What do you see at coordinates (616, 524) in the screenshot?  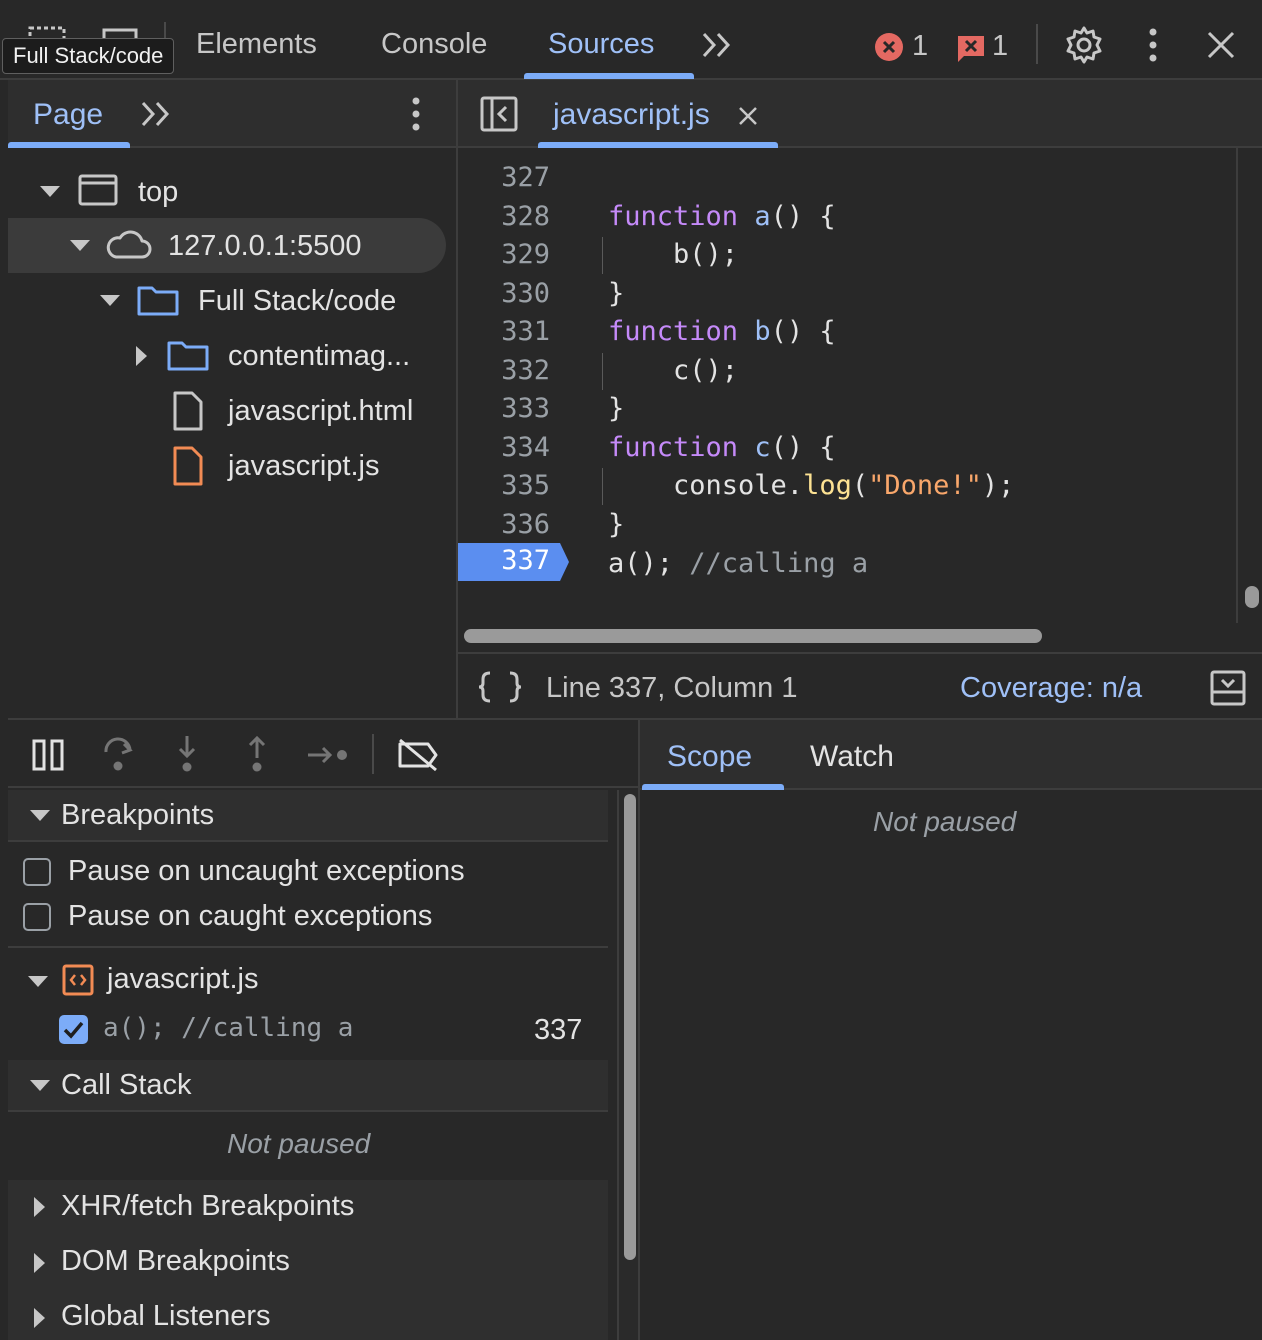 I see `code-text: }` at bounding box center [616, 524].